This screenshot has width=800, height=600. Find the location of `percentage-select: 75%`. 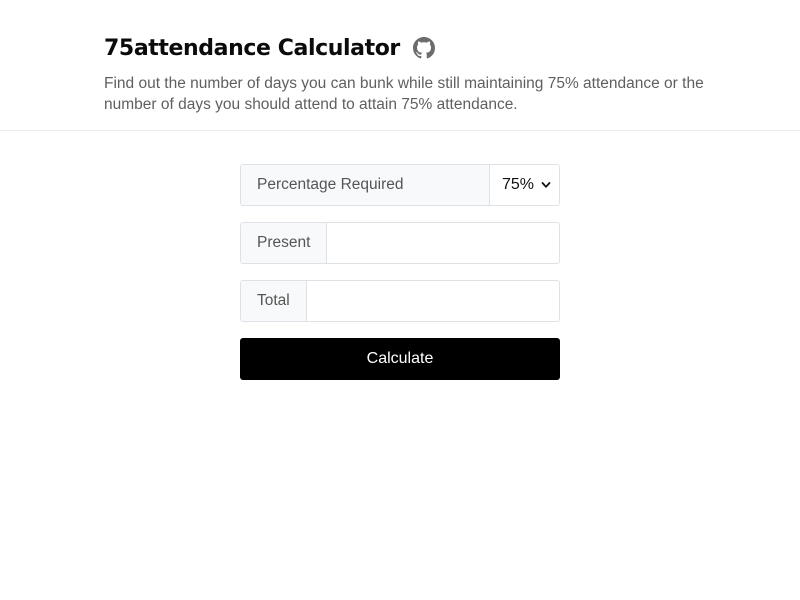

percentage-select: 75% is located at coordinates (524, 185).